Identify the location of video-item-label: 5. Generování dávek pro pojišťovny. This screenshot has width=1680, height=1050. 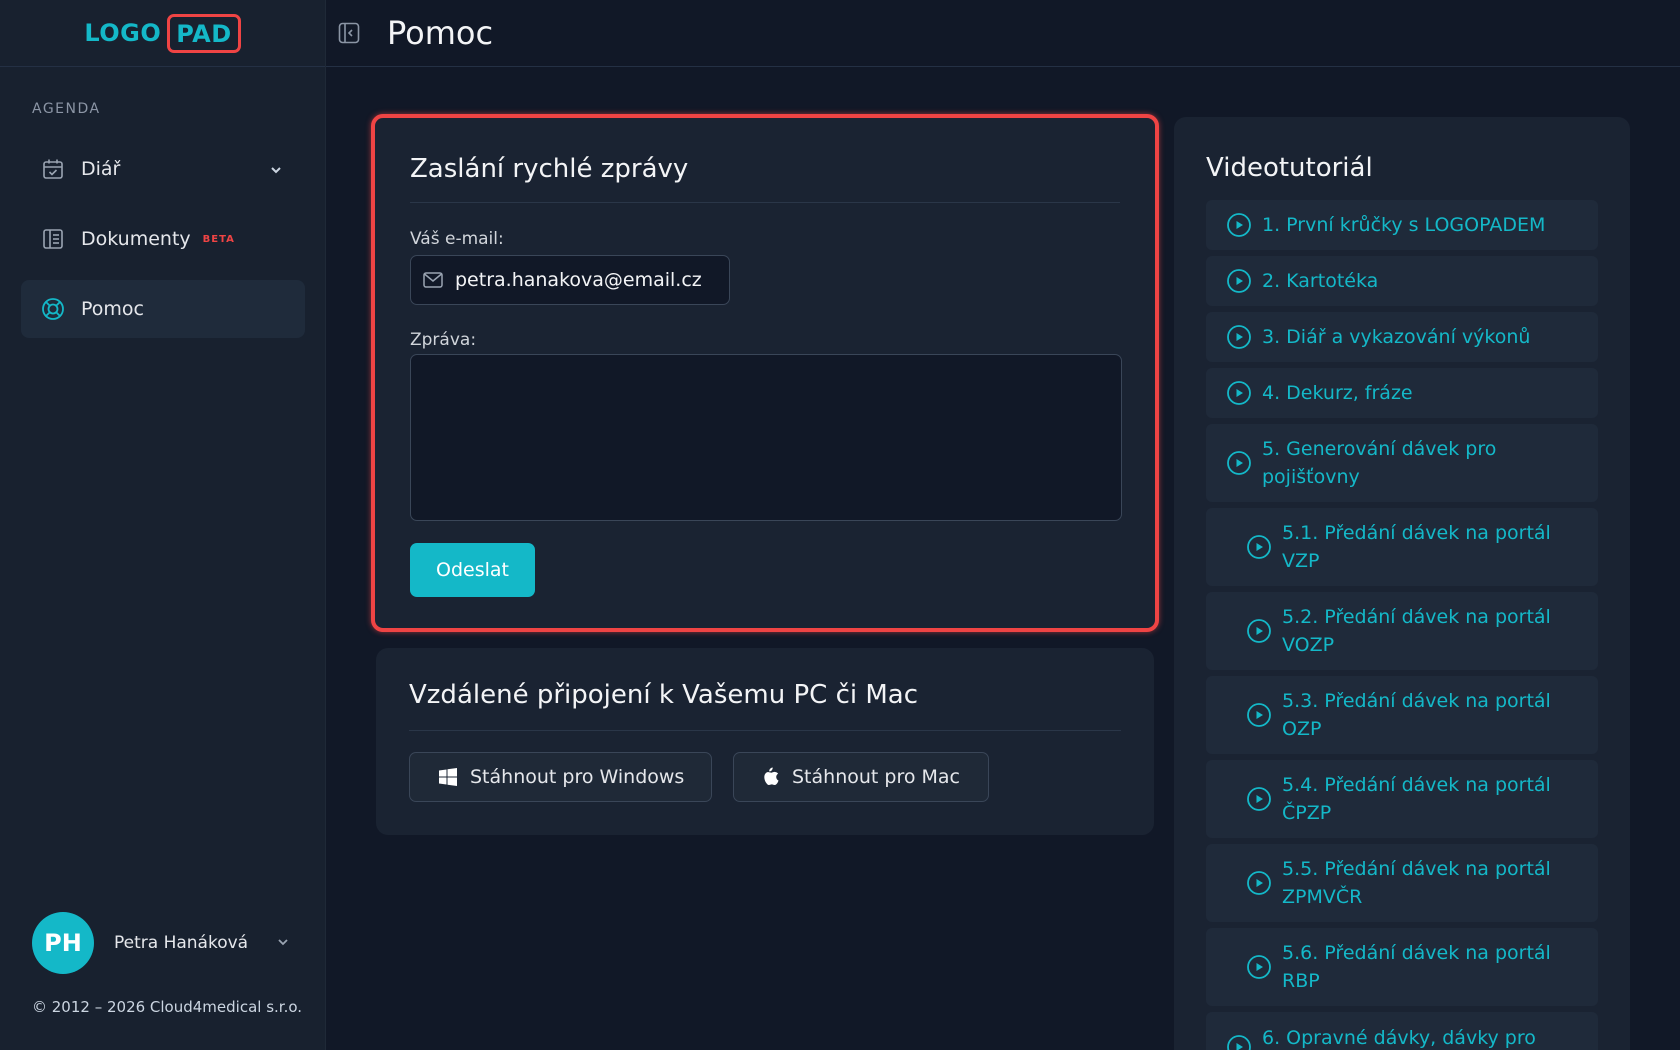
(1379, 463).